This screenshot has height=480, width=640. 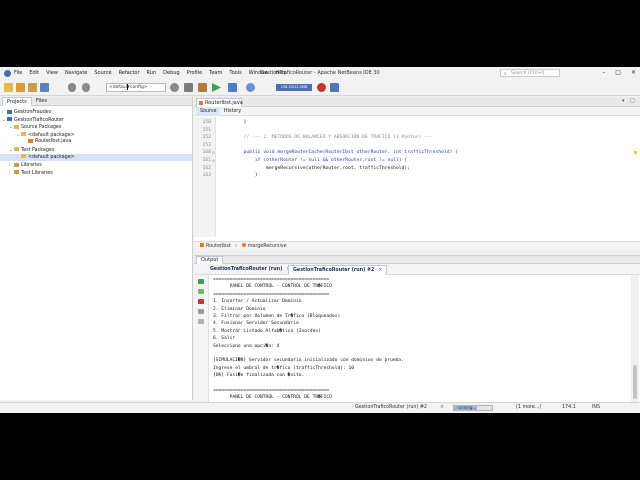 I want to click on line-number: 161, so click(x=206, y=160).